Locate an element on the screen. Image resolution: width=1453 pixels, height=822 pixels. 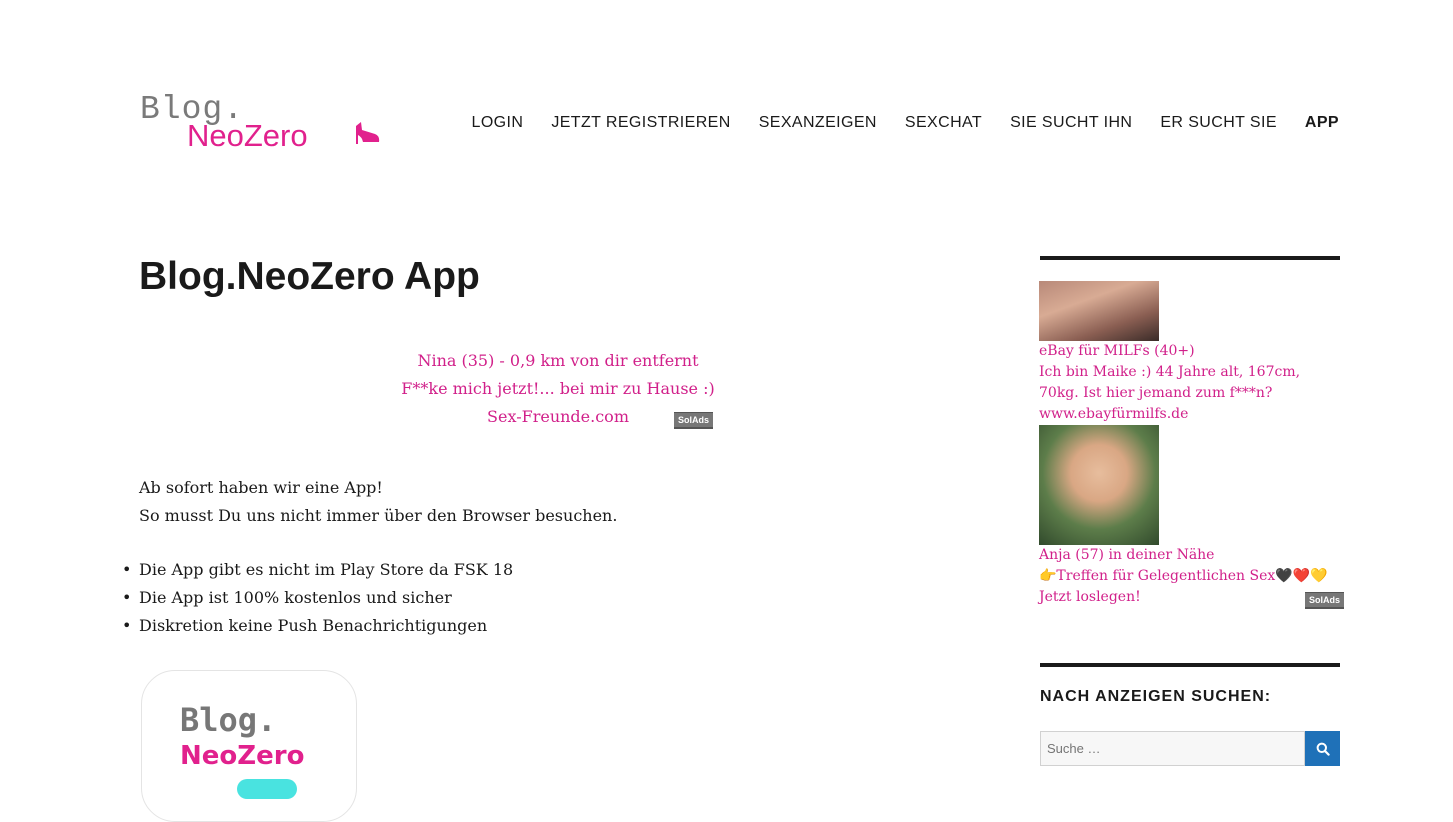
nav-login: LOGIN is located at coordinates (498, 123).